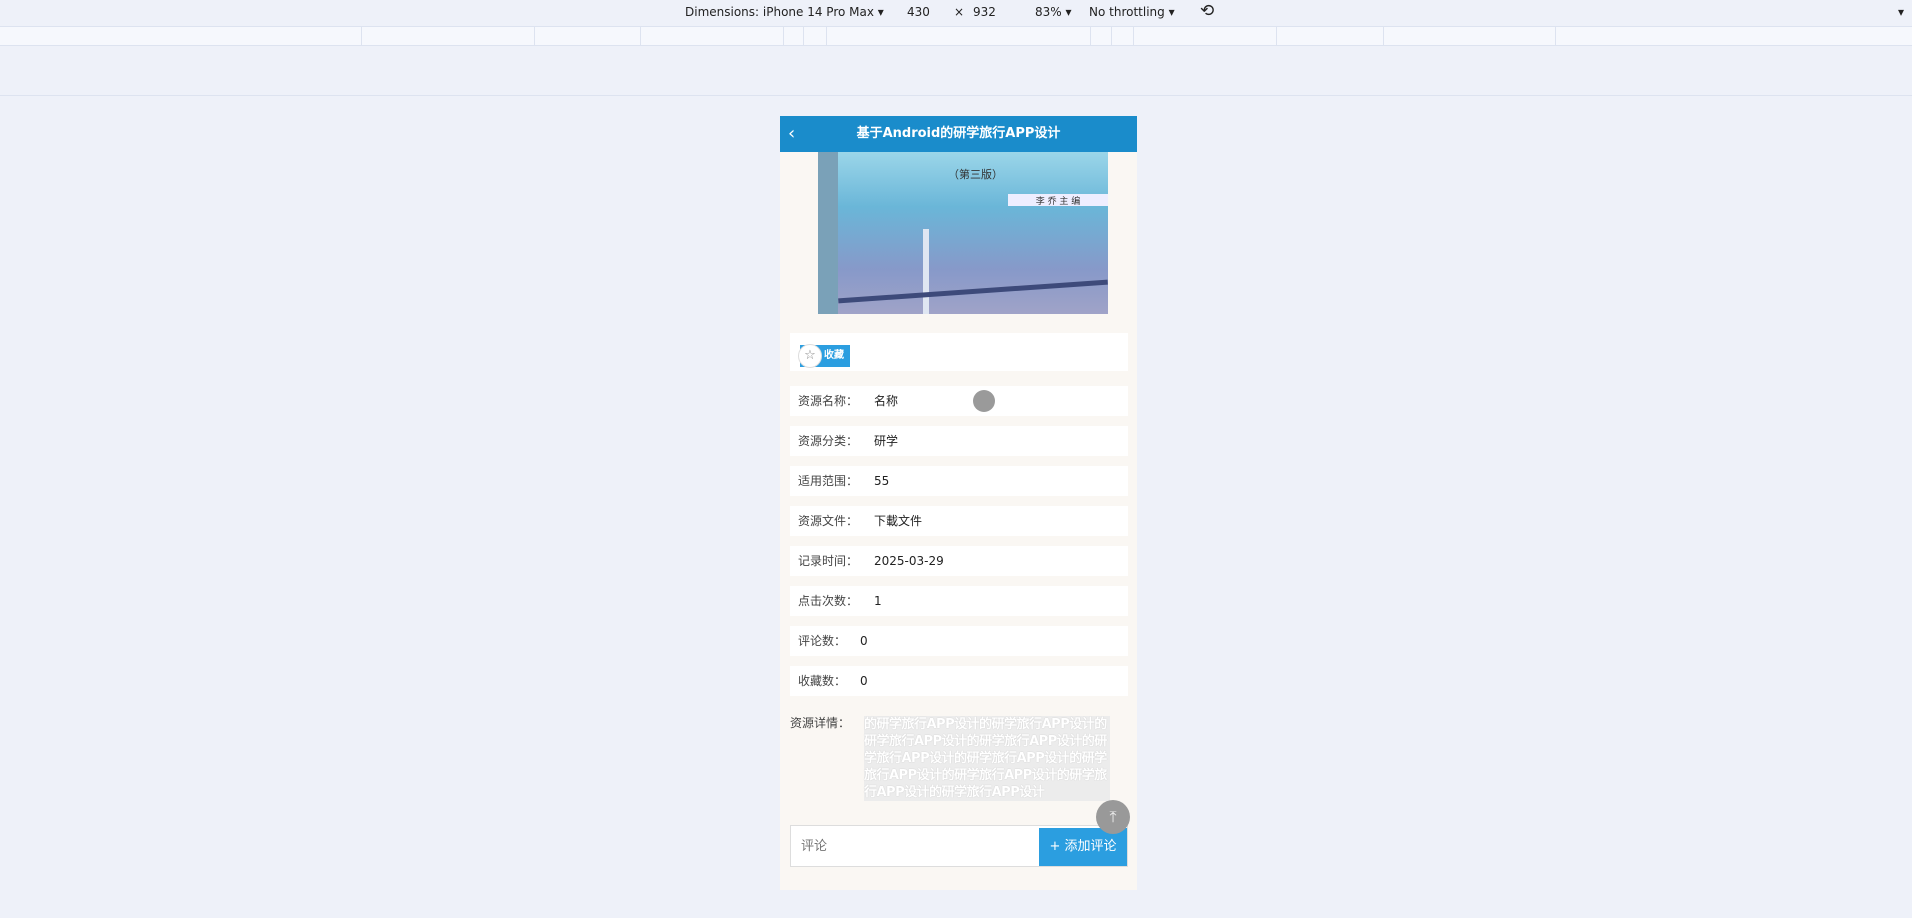  I want to click on field-row: 点击次数： 1, so click(959, 601).